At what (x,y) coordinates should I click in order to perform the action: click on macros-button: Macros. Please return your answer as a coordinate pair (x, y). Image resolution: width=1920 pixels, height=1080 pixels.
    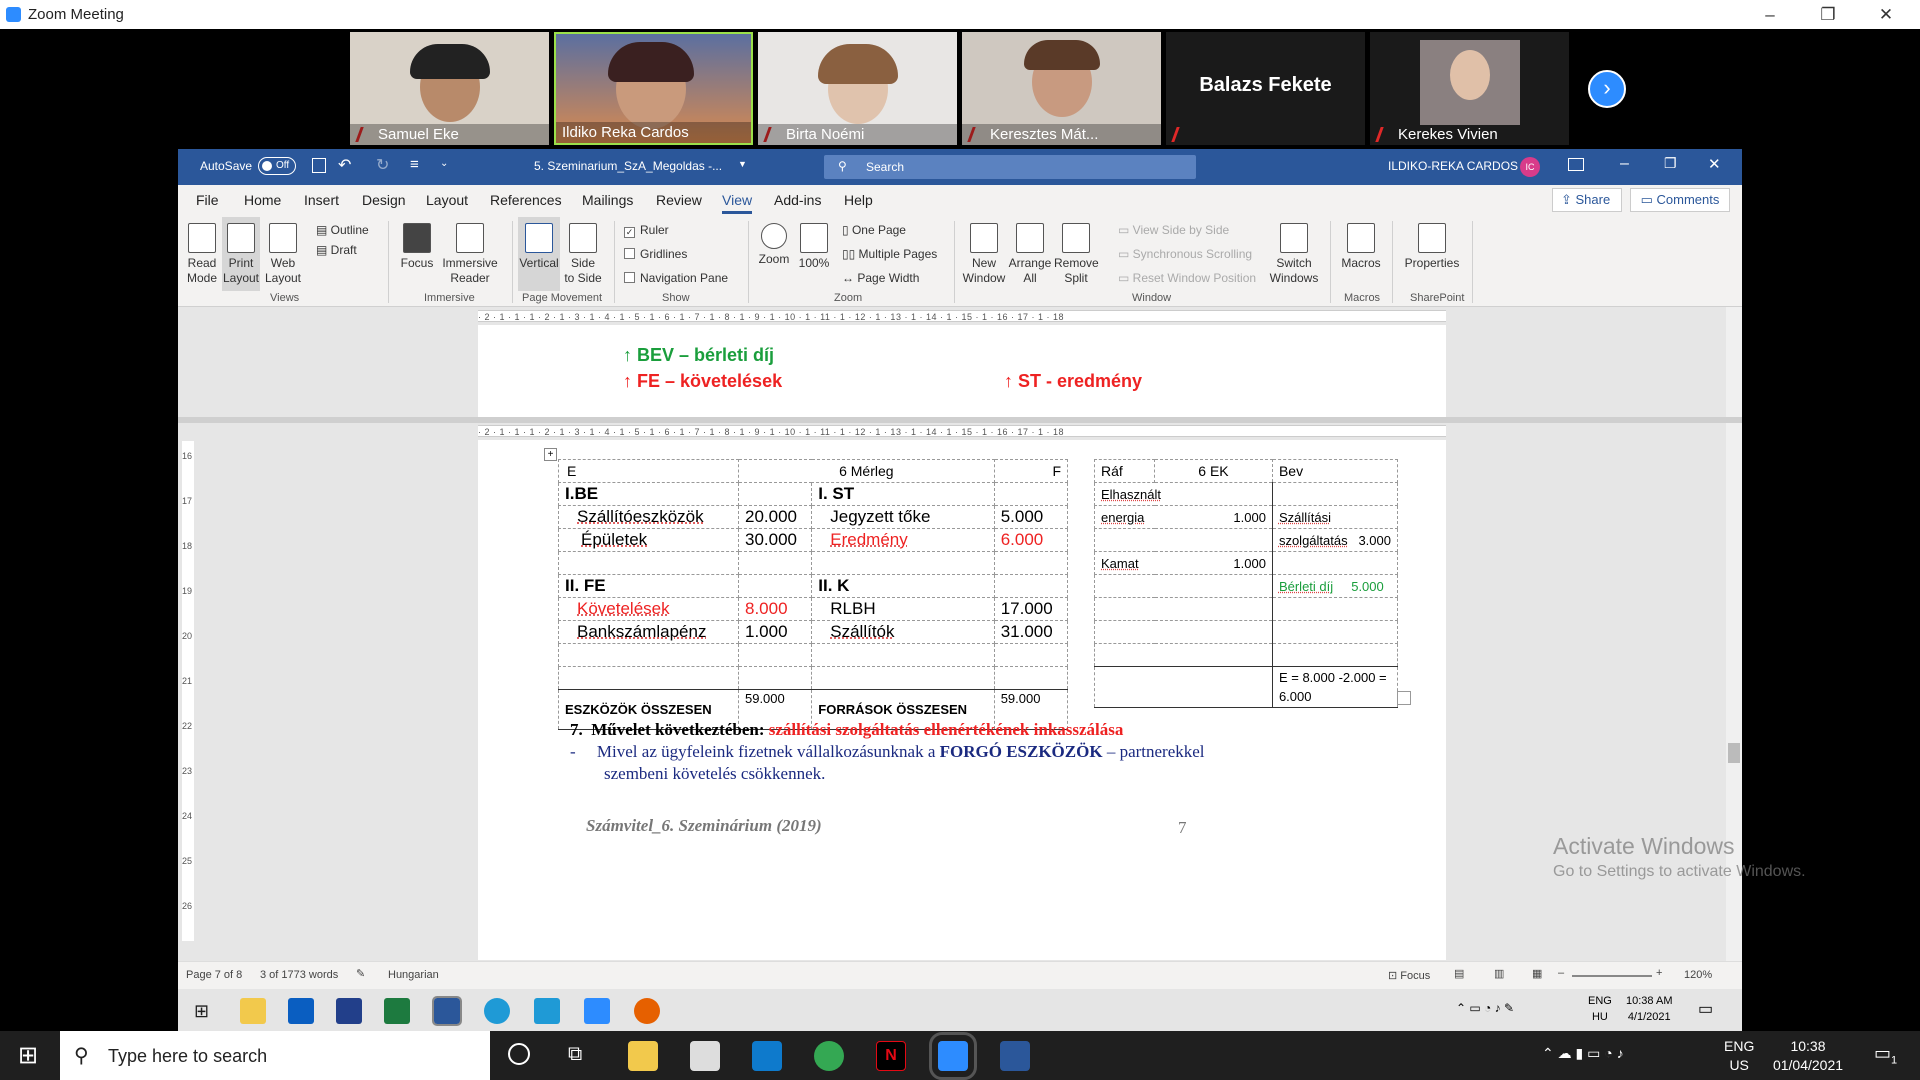
    Looking at the image, I should click on (1361, 247).